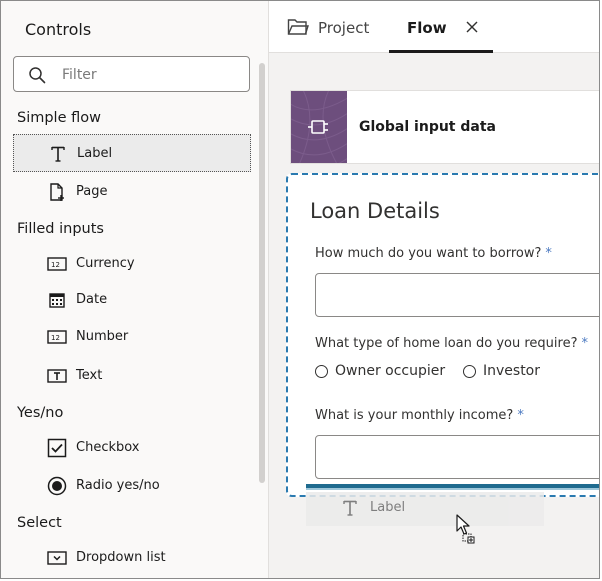 The height and width of the screenshot is (581, 602). Describe the element at coordinates (37, 75) in the screenshot. I see `search-icon` at that location.